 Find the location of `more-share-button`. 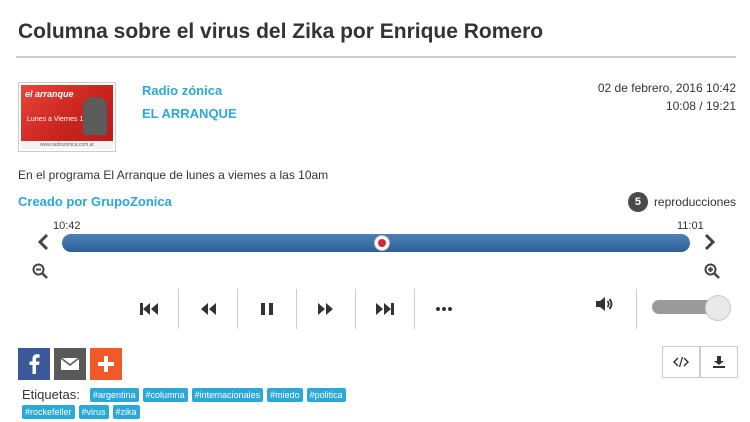

more-share-button is located at coordinates (106, 364).